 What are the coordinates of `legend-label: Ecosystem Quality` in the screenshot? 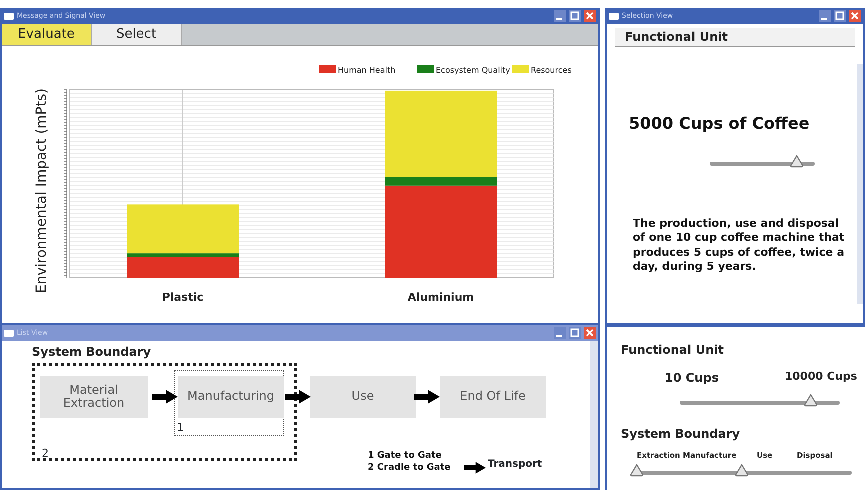 It's located at (473, 70).